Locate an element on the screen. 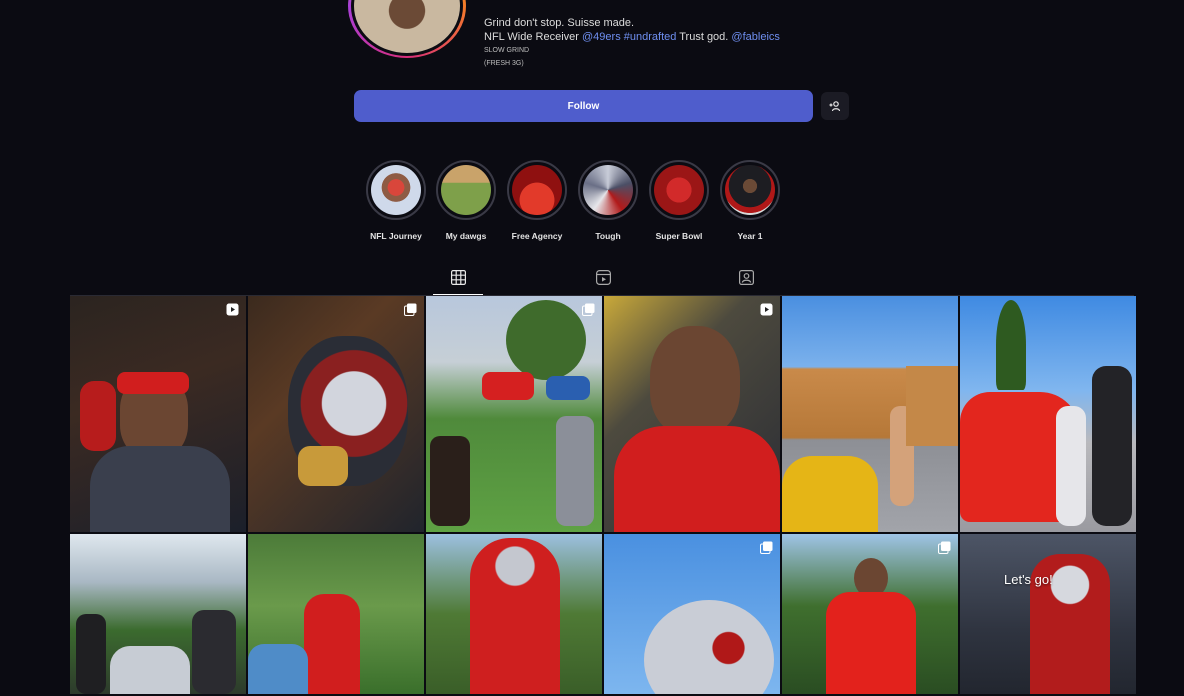 The width and height of the screenshot is (1184, 696). bio-role: NFL Wide Receiver is located at coordinates (531, 37).